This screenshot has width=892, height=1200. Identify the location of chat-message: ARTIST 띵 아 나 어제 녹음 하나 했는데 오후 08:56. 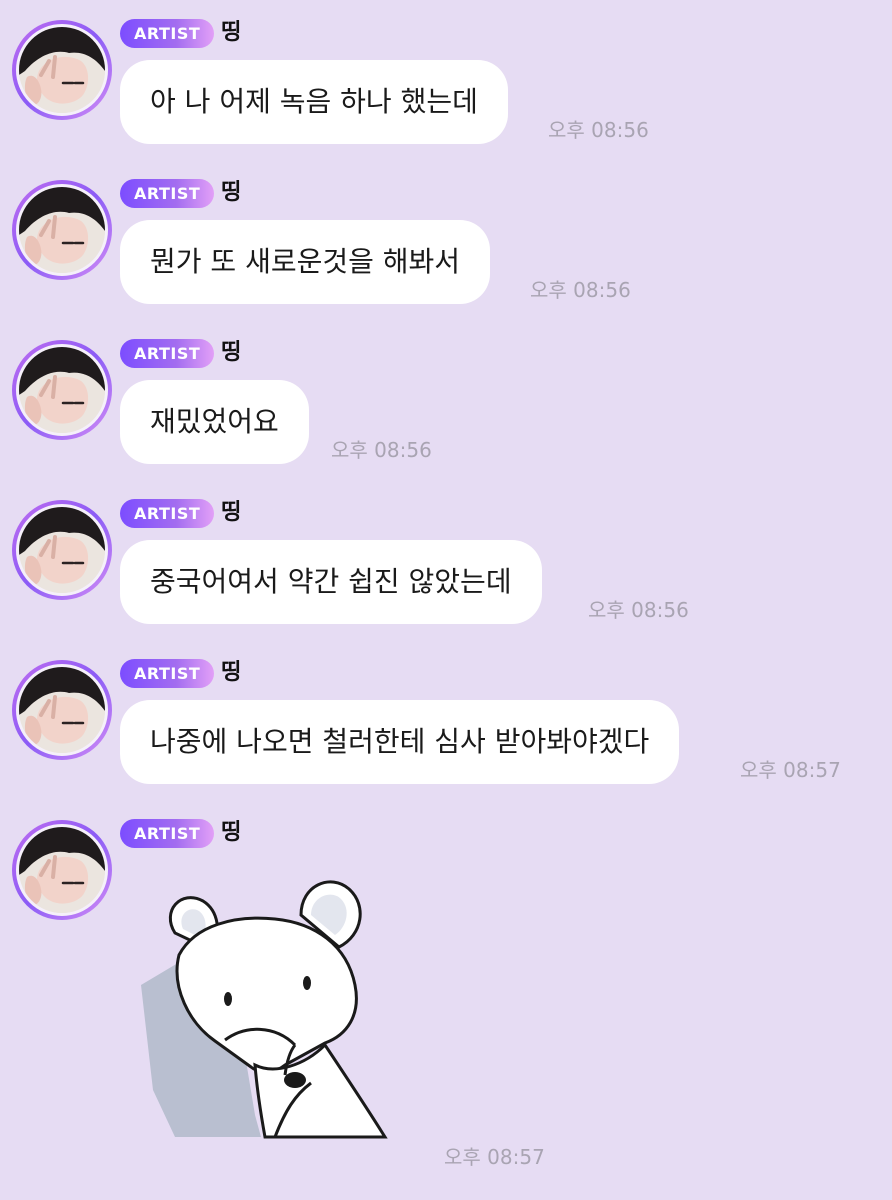
(446, 80).